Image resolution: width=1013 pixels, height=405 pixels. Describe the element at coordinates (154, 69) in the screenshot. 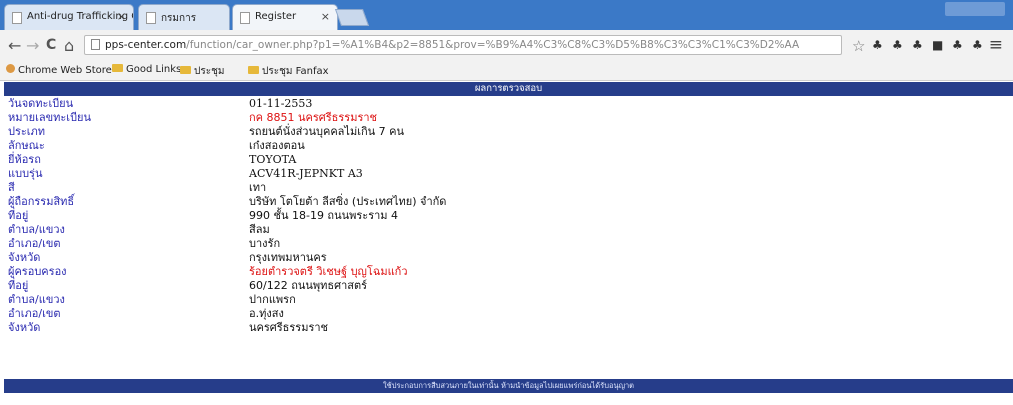

I see `bookmark-label: Good Links` at that location.